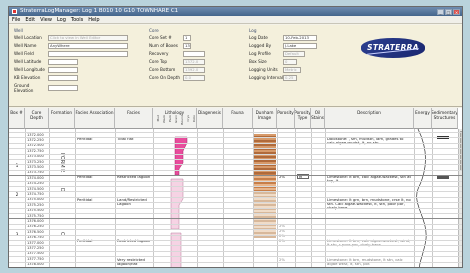  I want to click on col-sedimentary-structures: Sedimentary Structures, so click(445, 118).